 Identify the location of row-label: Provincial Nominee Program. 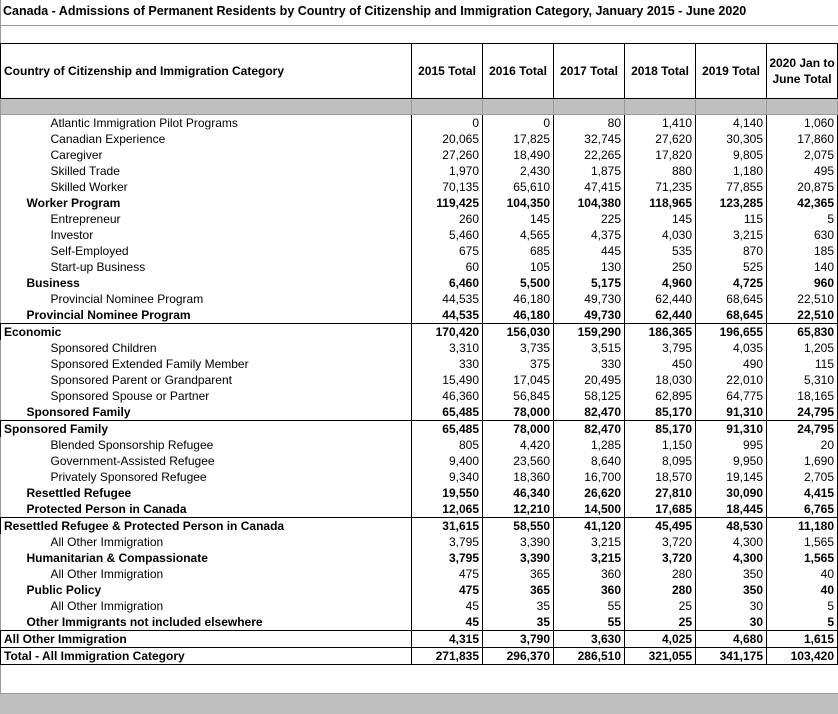
(108, 315).